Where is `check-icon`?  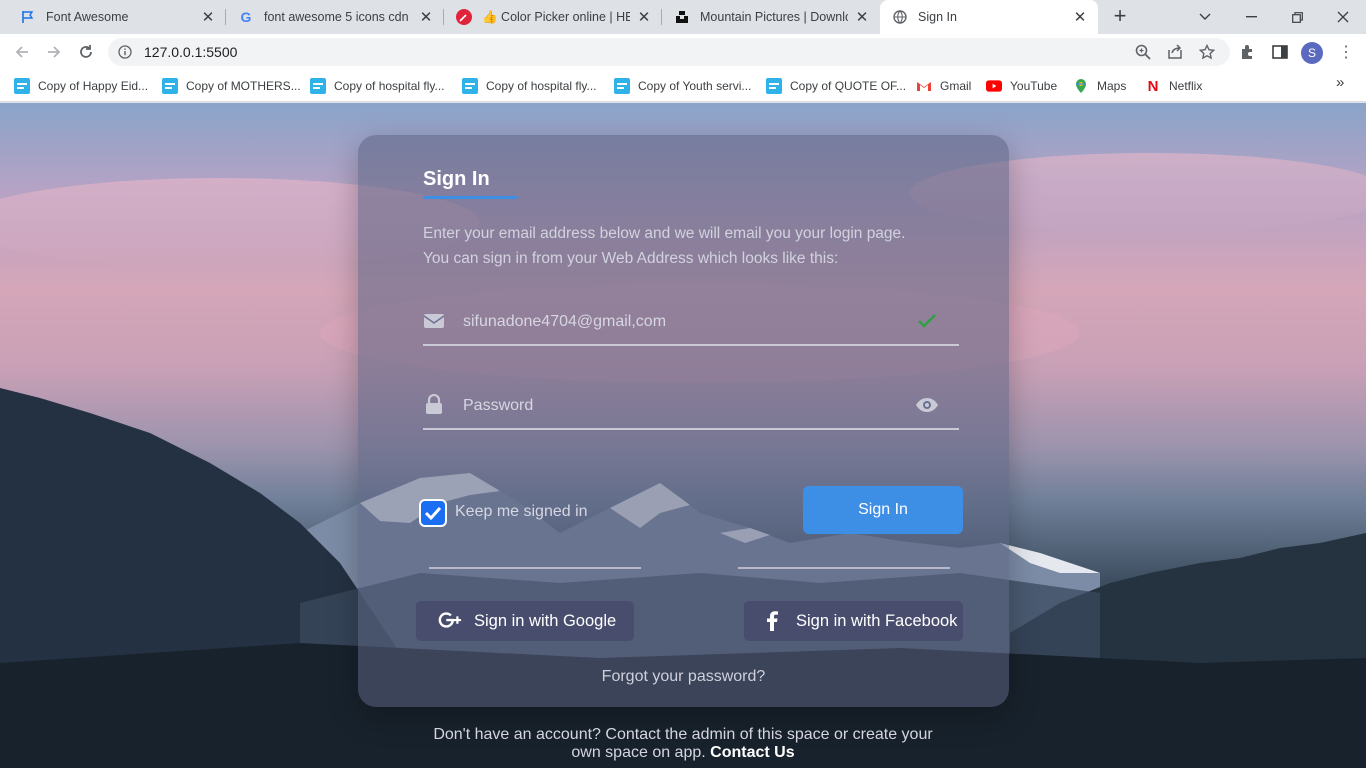
check-icon is located at coordinates (927, 321).